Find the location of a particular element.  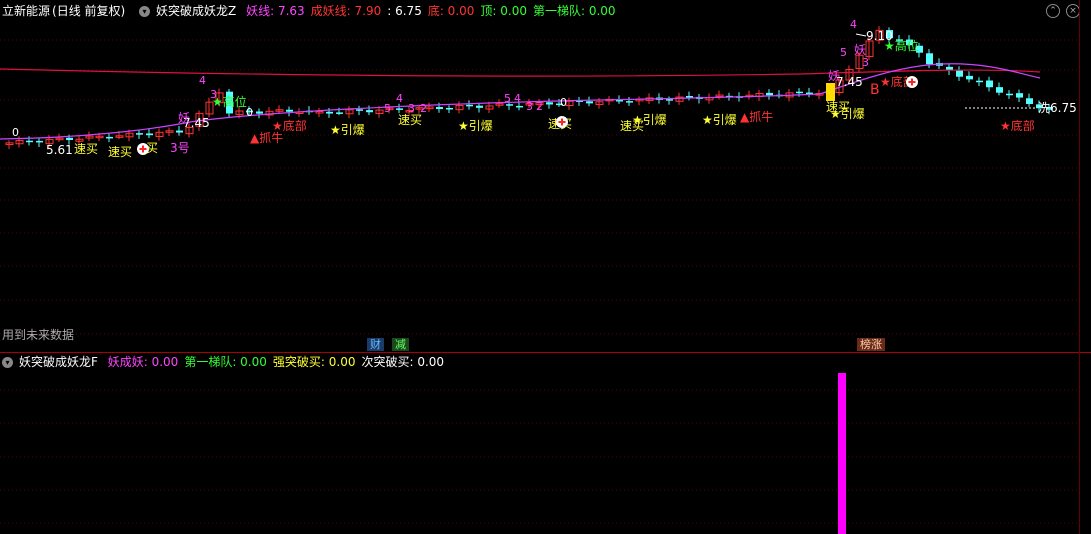

high-position-signal-0: ★高位 is located at coordinates (229, 101).